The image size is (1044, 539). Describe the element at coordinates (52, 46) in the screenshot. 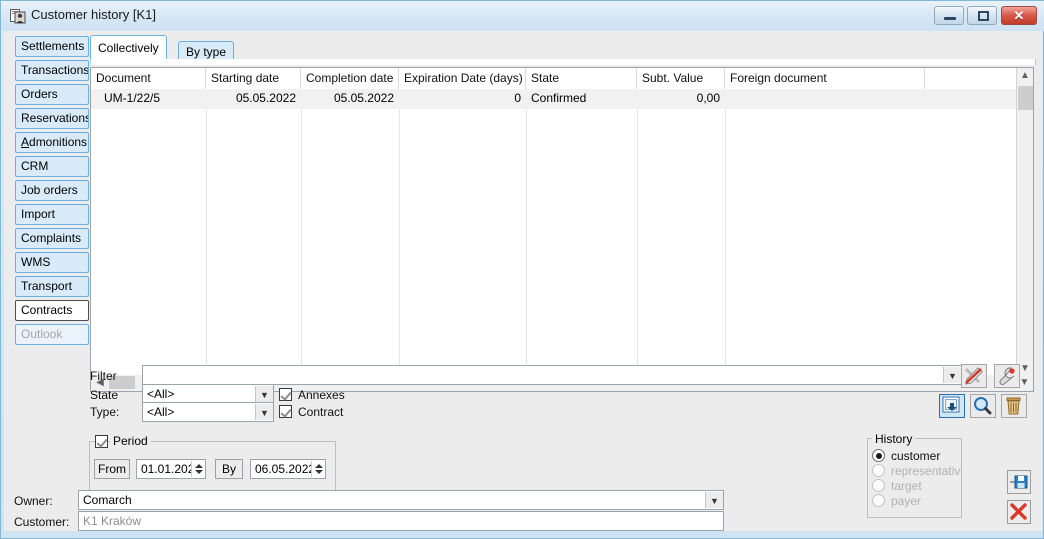

I see `sidebar-item-settlements: Settlements` at that location.